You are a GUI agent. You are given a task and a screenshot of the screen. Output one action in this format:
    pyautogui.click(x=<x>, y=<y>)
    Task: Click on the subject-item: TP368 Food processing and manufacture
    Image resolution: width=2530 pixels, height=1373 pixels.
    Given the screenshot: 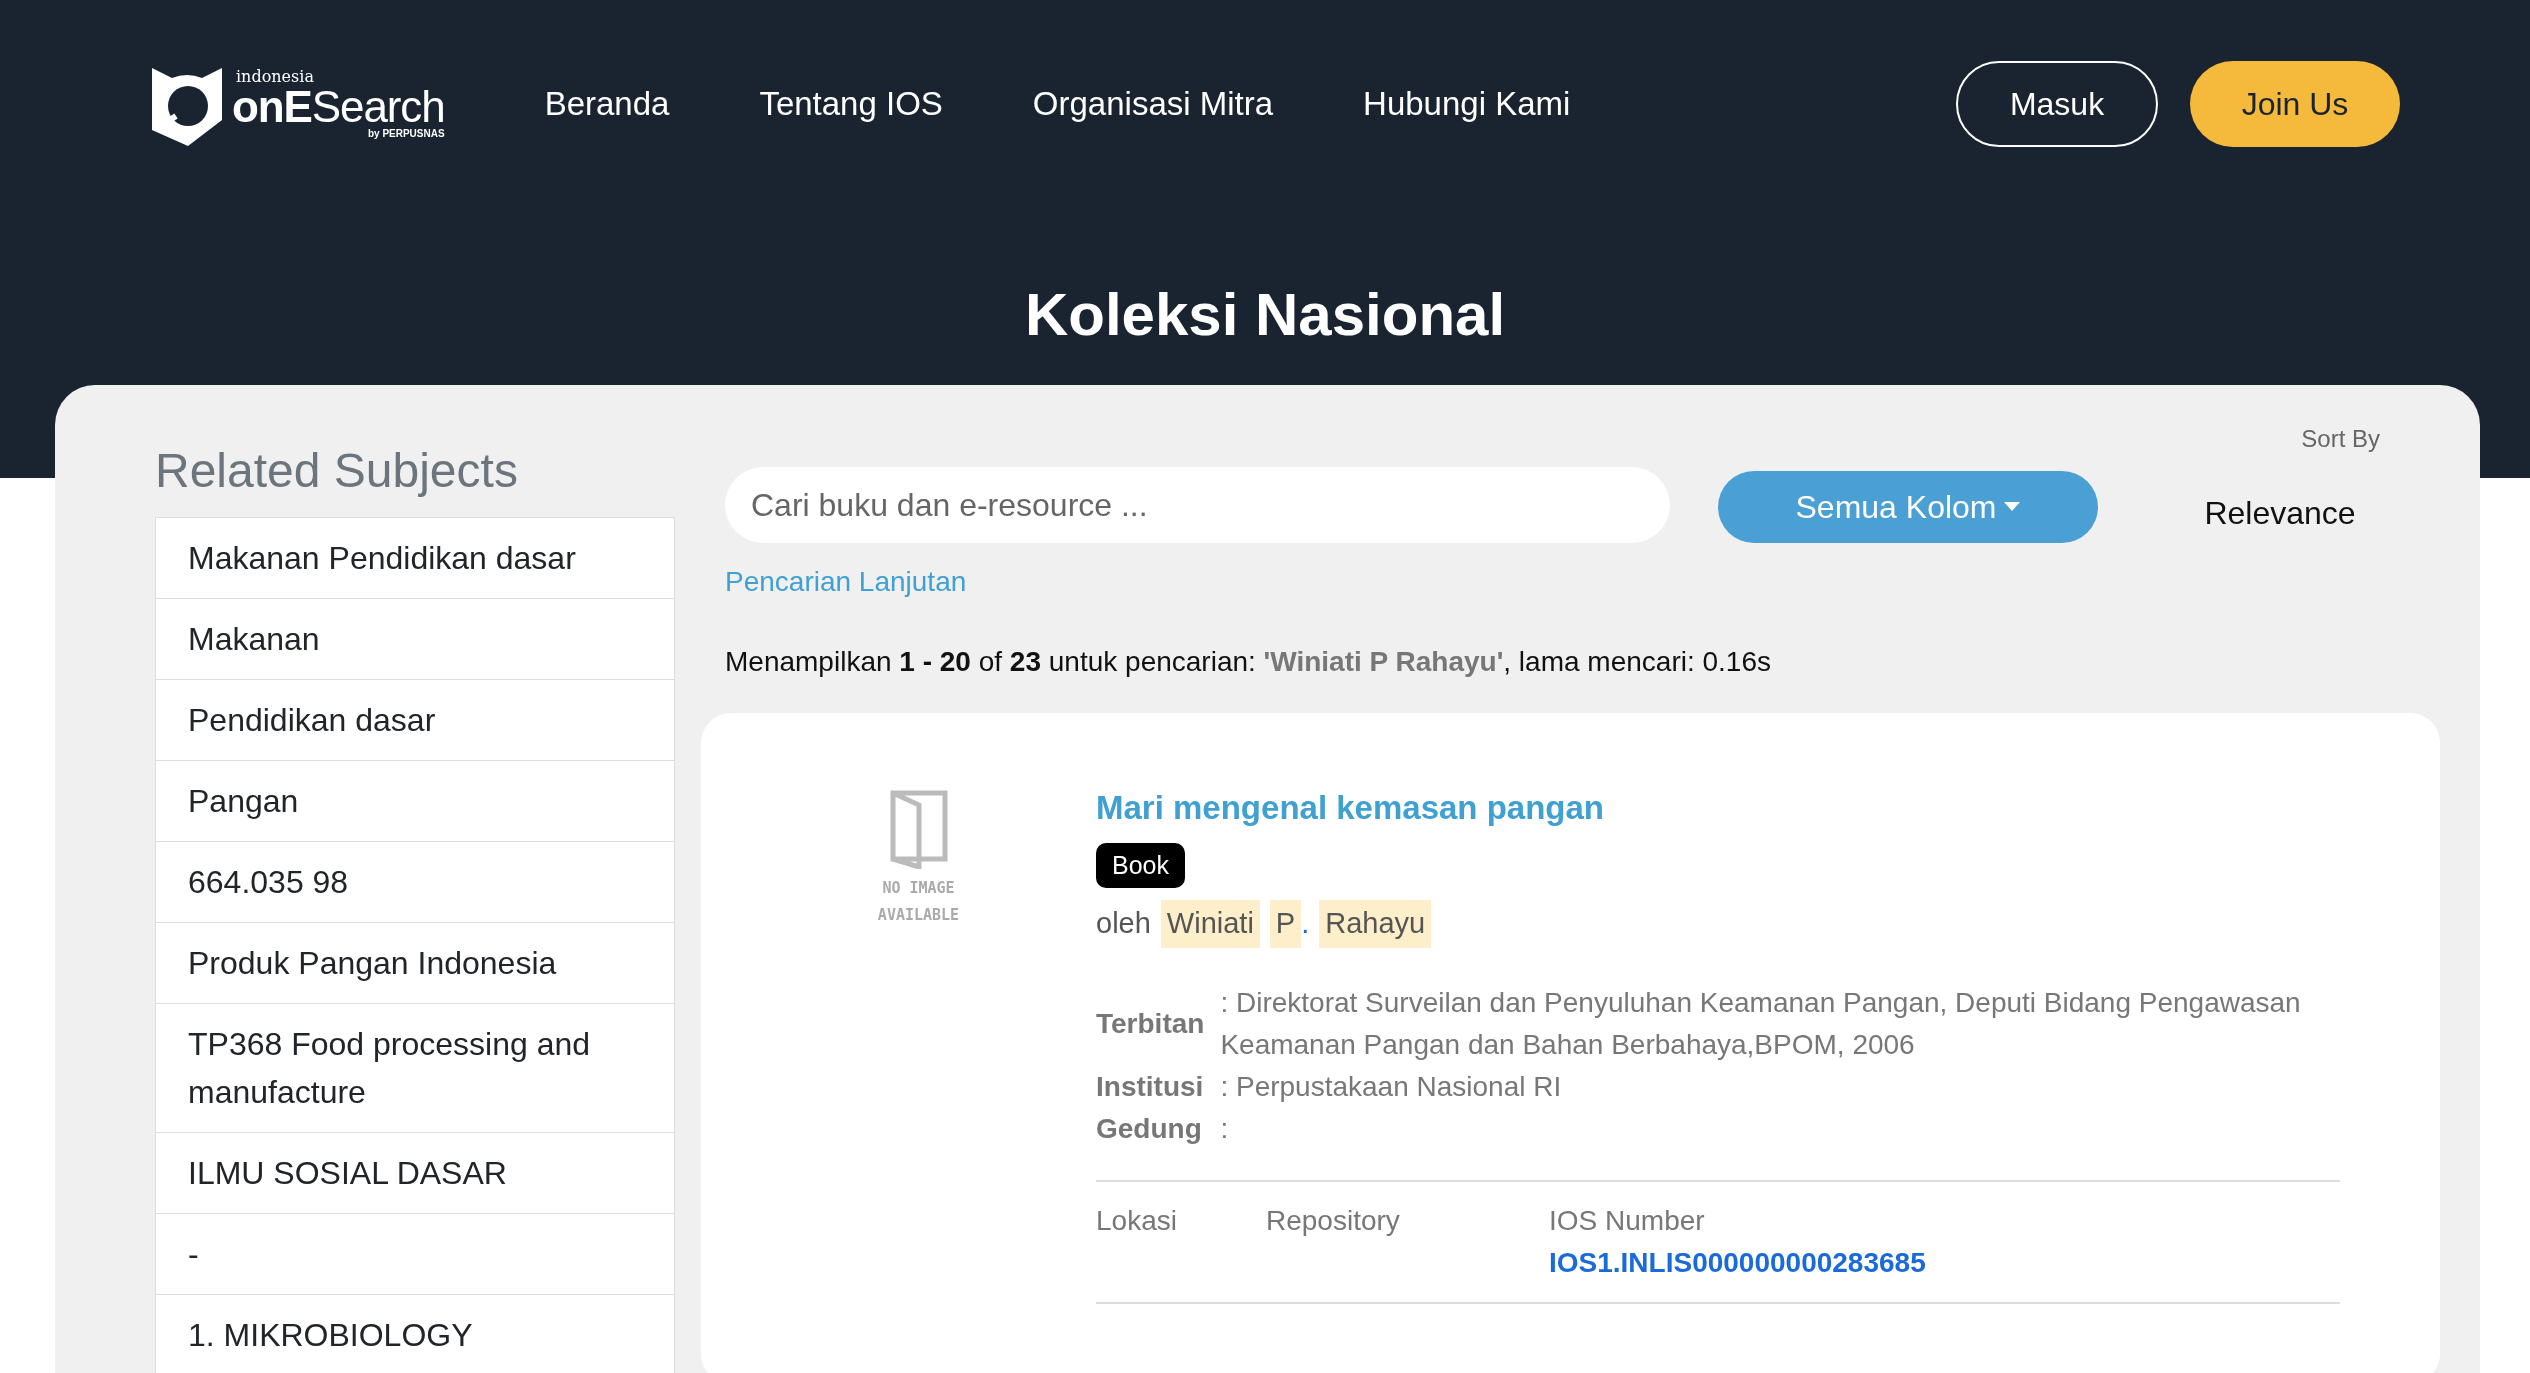 What is the action you would take?
    pyautogui.click(x=415, y=1068)
    